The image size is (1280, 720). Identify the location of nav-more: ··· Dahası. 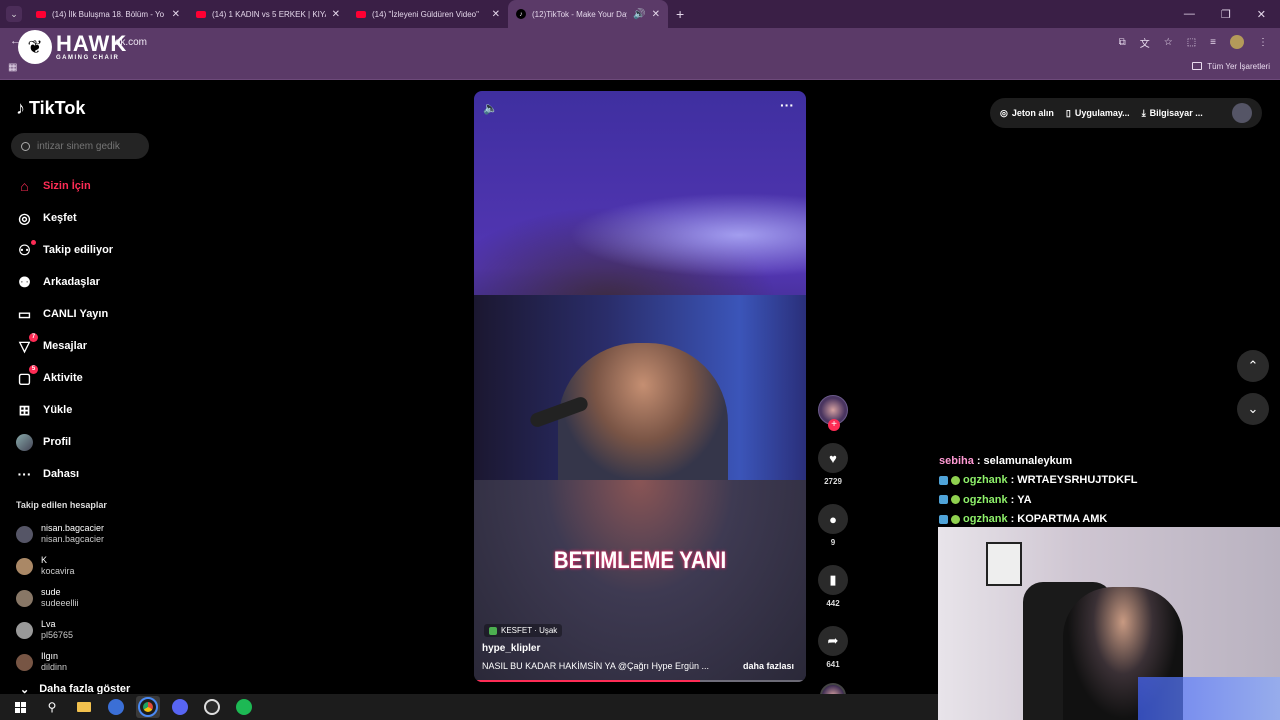
(96, 474).